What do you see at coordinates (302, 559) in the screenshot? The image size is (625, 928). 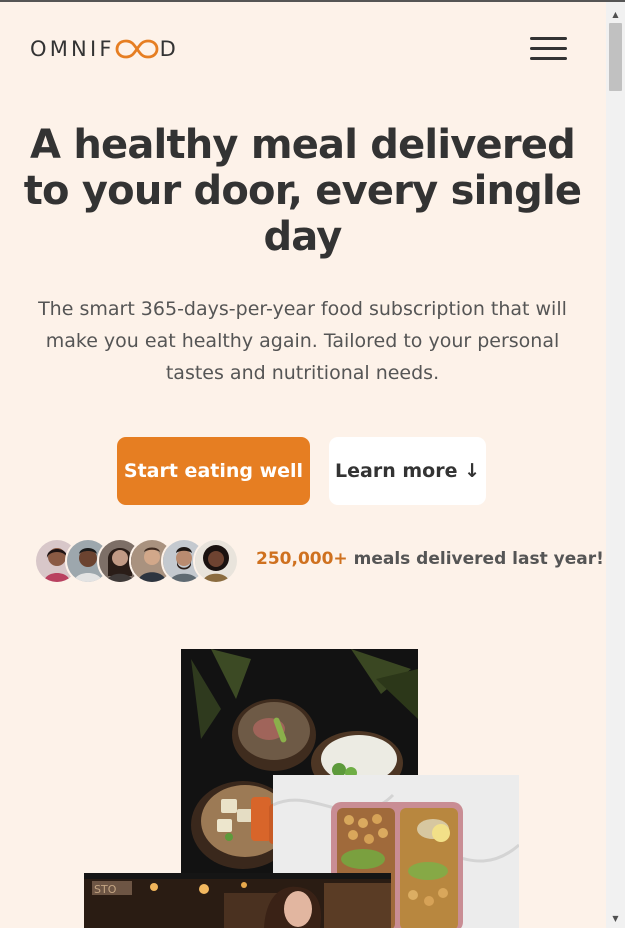 I see `meals-count: 250,000+` at bounding box center [302, 559].